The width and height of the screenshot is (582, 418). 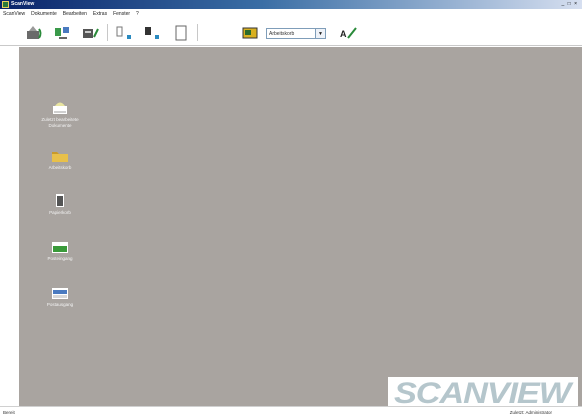 What do you see at coordinates (60, 167) in the screenshot?
I see `desktop-icon-label: Arbeitskorb` at bounding box center [60, 167].